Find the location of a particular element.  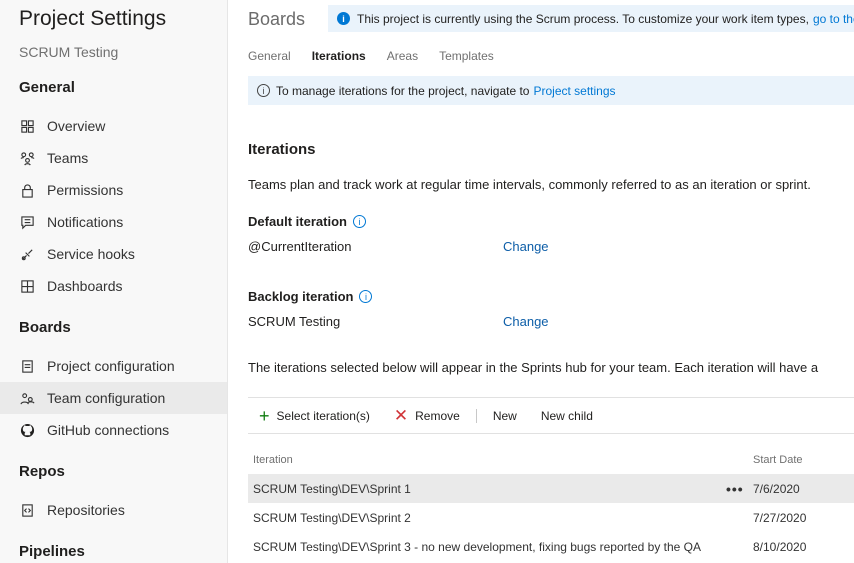

sidebar-title: Project Settings is located at coordinates (93, 18).